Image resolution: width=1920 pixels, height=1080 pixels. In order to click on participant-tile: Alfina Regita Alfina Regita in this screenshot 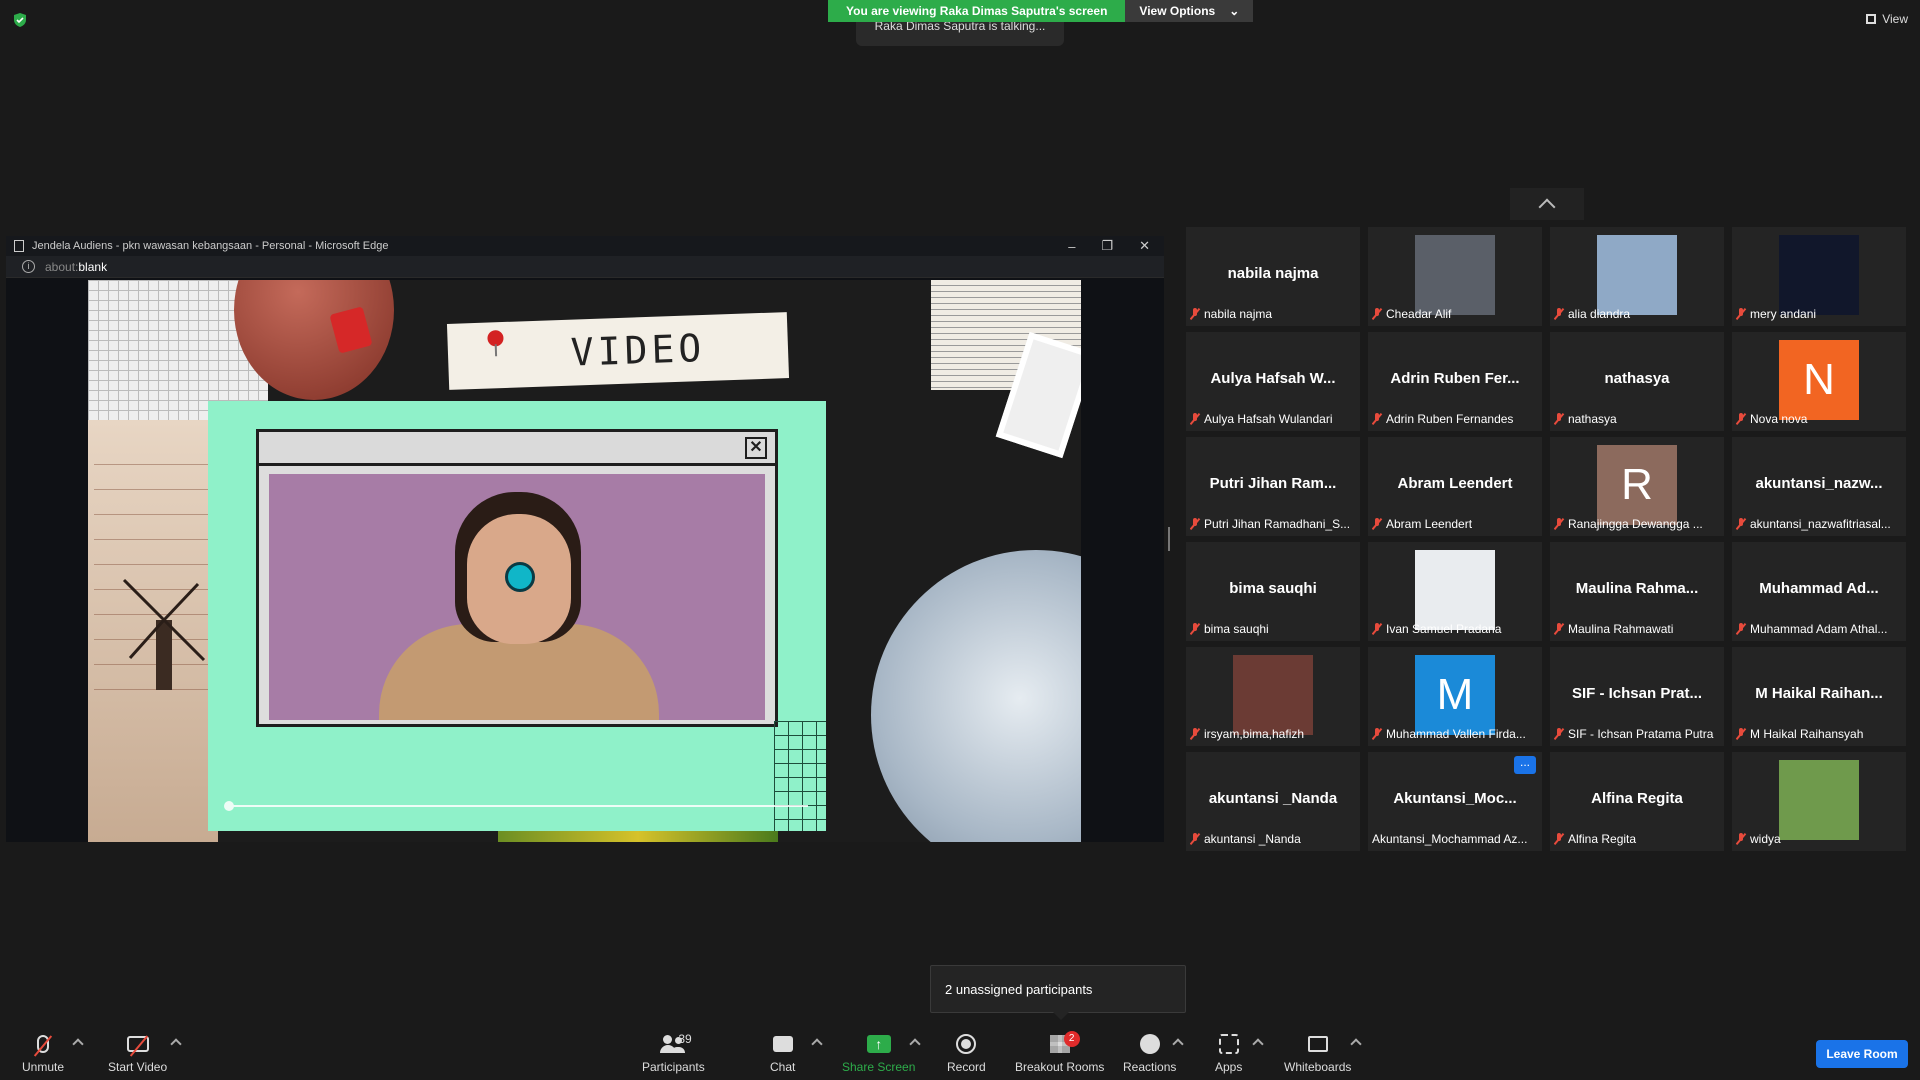, I will do `click(1637, 801)`.